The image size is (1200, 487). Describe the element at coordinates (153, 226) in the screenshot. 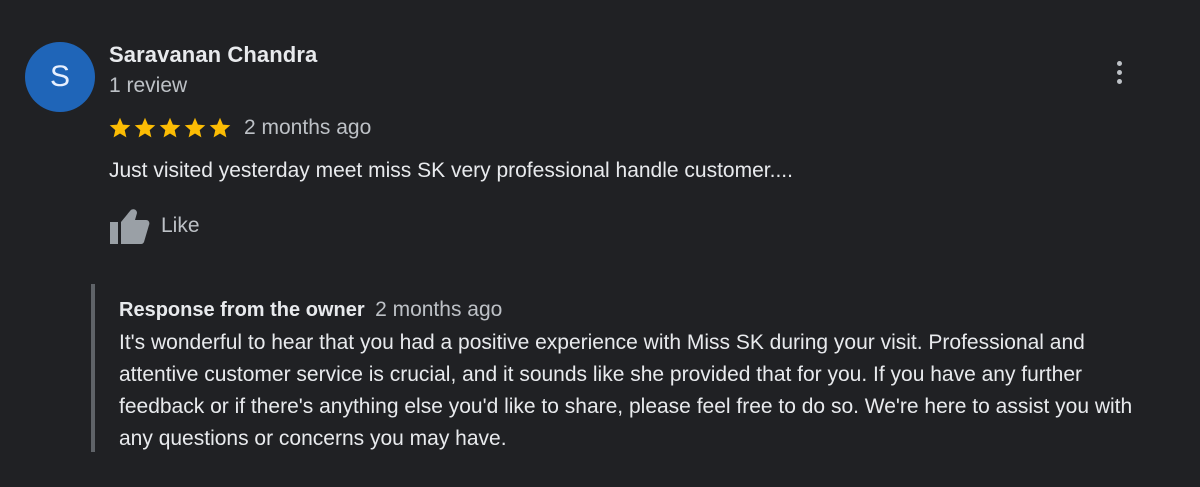

I see `like-button: Like` at that location.